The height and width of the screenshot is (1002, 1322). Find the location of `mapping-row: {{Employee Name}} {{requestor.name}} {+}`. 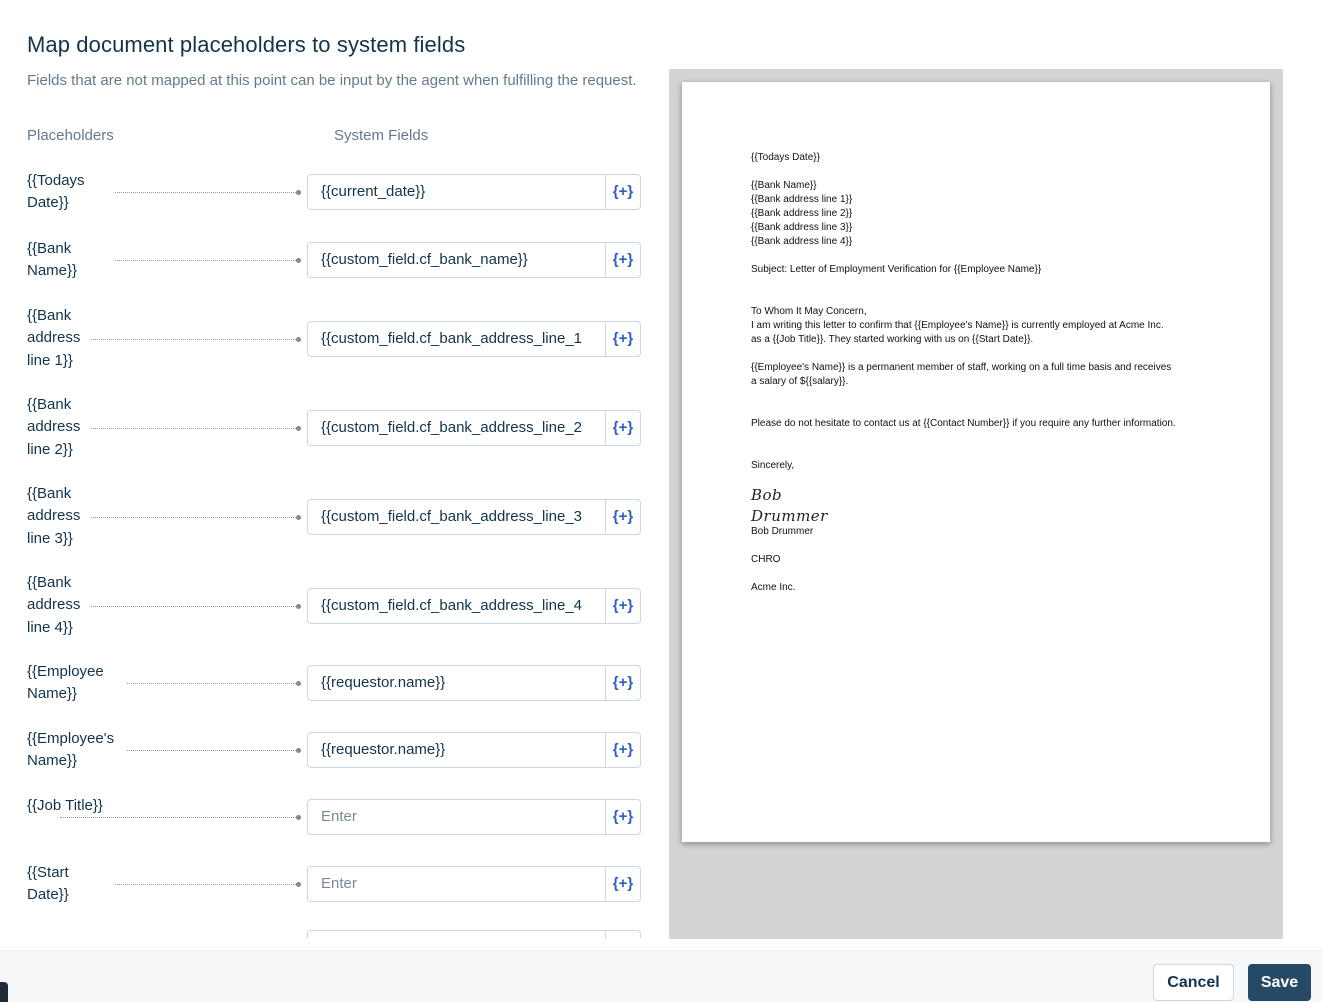

mapping-row: {{Employee Name}} {{requestor.name}} {+} is located at coordinates (330, 683).